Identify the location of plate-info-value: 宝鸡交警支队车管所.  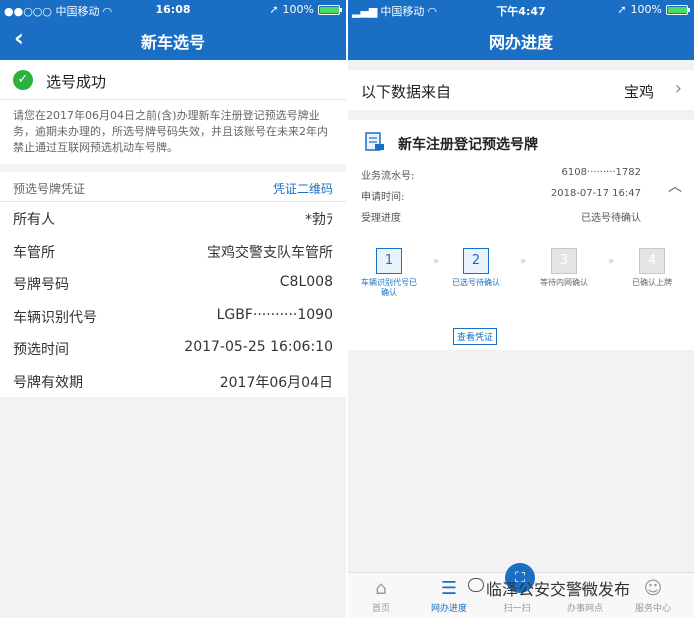
(270, 252).